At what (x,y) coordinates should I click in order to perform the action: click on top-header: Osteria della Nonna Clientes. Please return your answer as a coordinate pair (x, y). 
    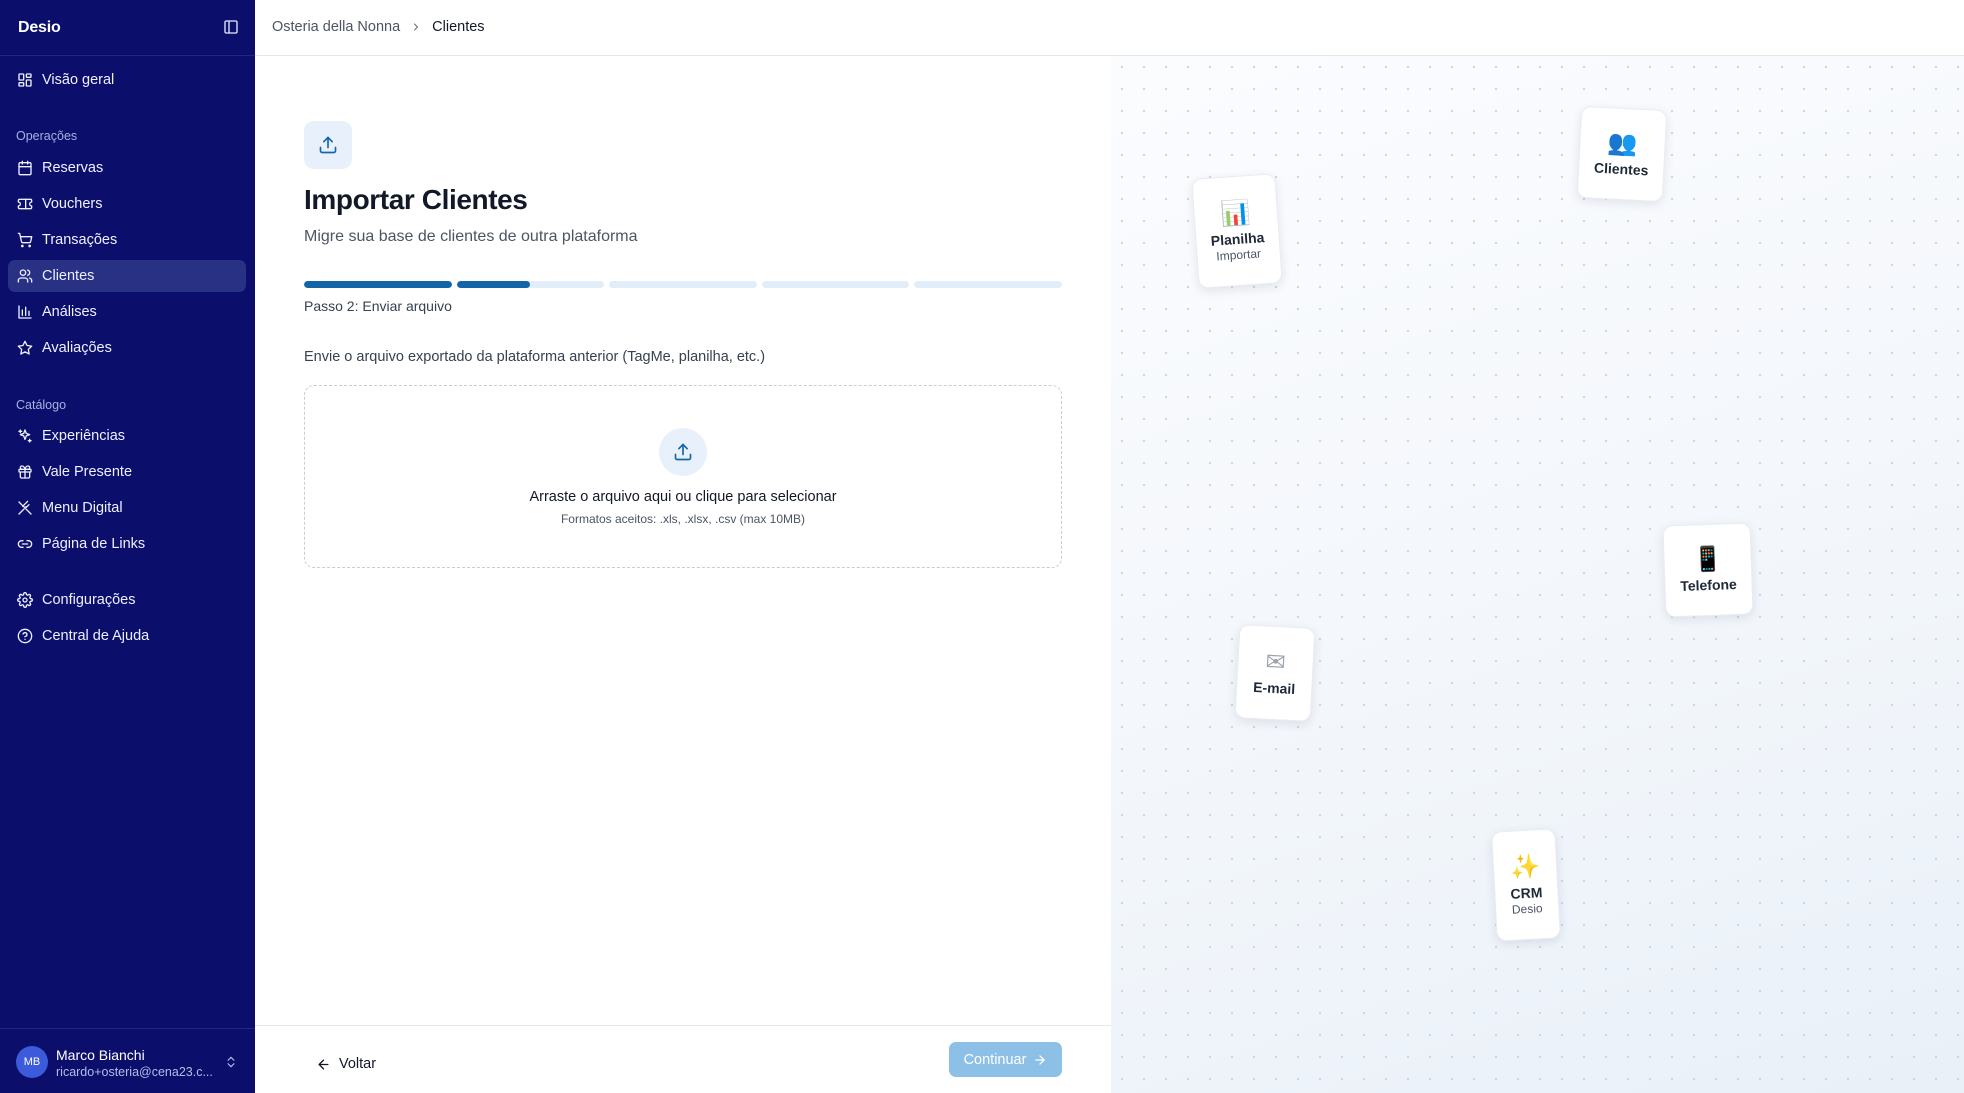
    Looking at the image, I should click on (1109, 28).